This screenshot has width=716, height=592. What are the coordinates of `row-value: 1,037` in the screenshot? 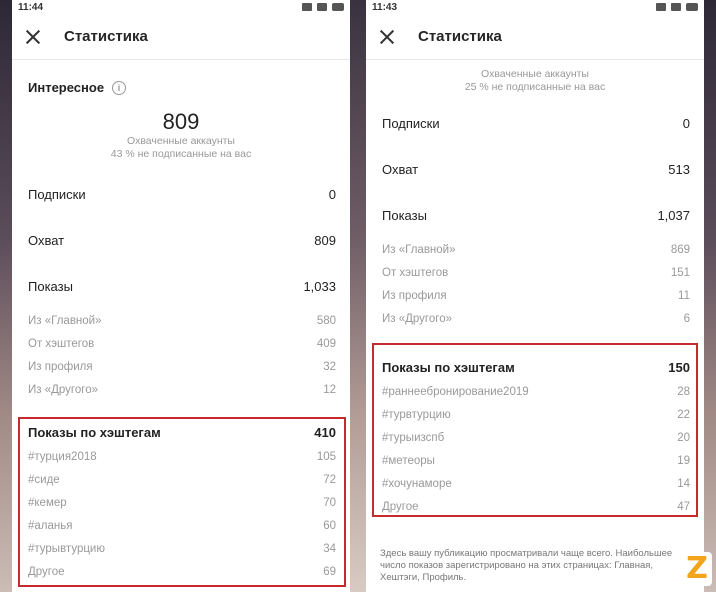 It's located at (673, 215).